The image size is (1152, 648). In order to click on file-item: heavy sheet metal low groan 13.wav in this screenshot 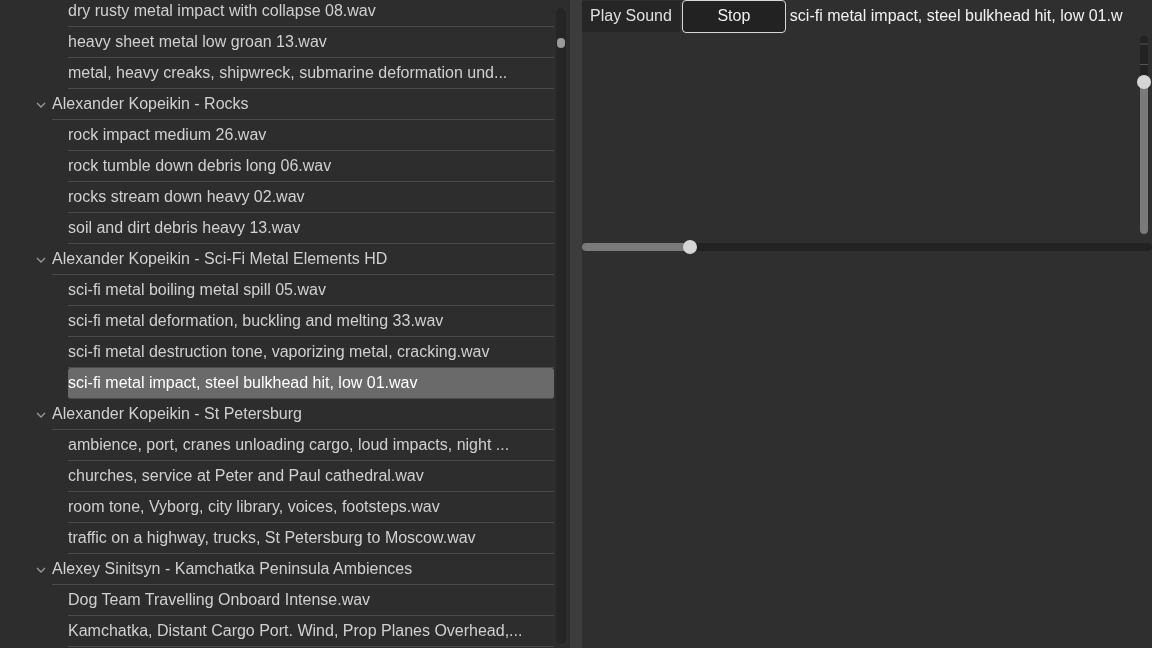, I will do `click(311, 42)`.